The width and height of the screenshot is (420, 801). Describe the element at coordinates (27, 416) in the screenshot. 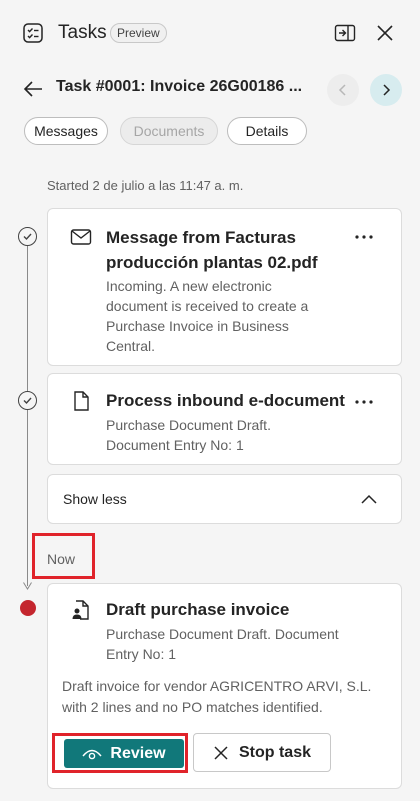

I see `timeline-line` at that location.